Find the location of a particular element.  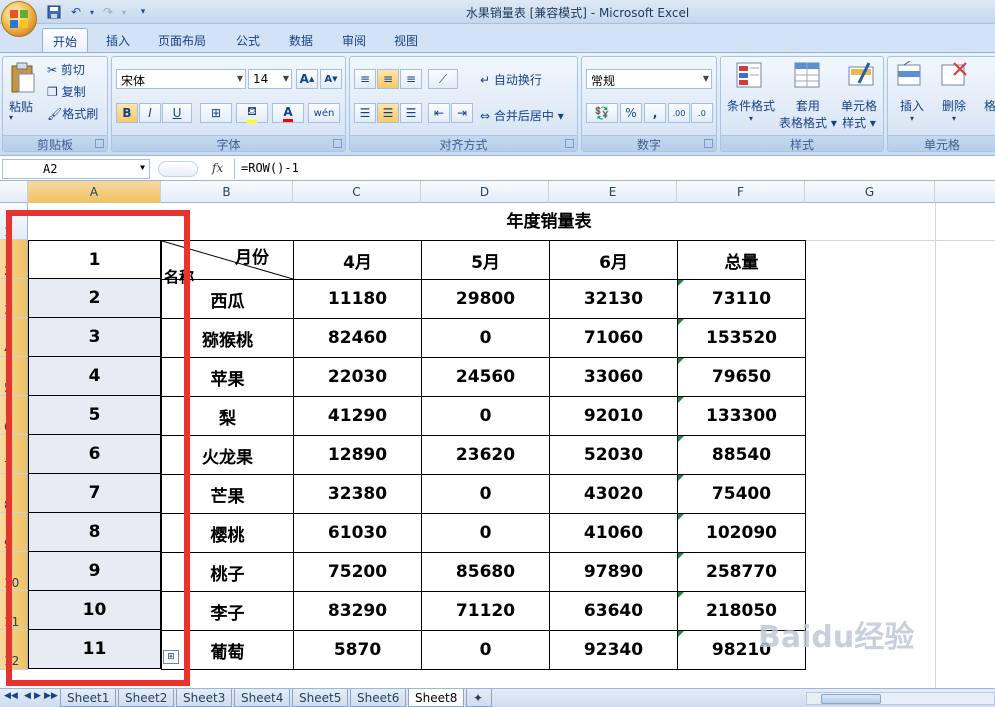

column-header-b: B is located at coordinates (227, 192).